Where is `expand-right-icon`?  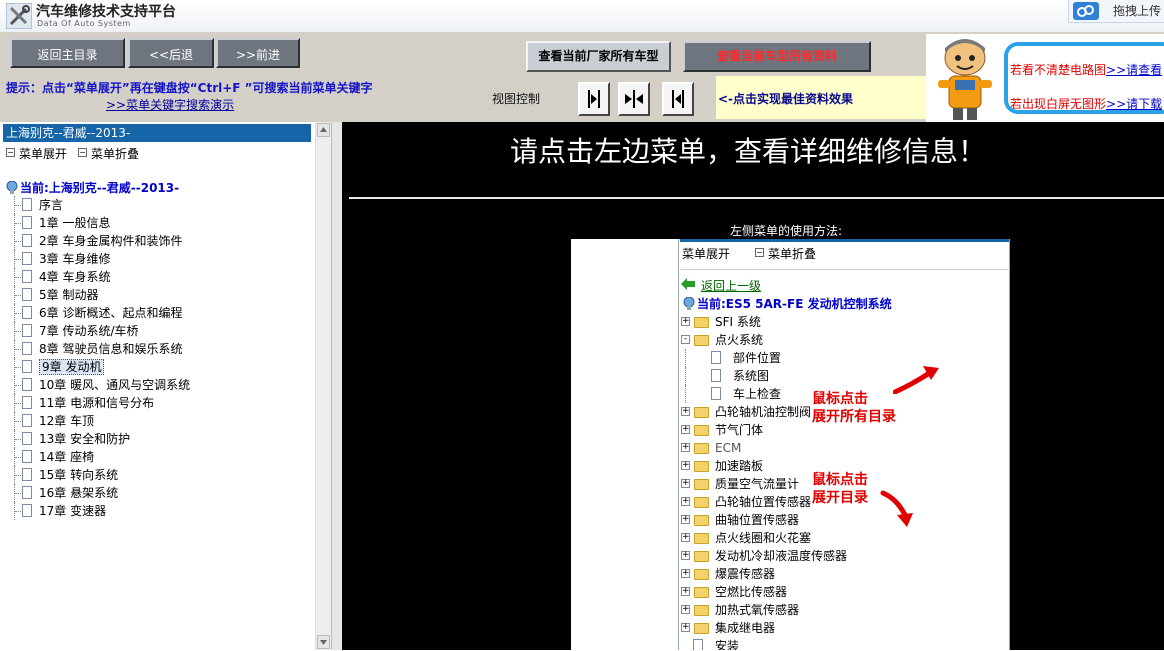
expand-right-icon is located at coordinates (594, 99).